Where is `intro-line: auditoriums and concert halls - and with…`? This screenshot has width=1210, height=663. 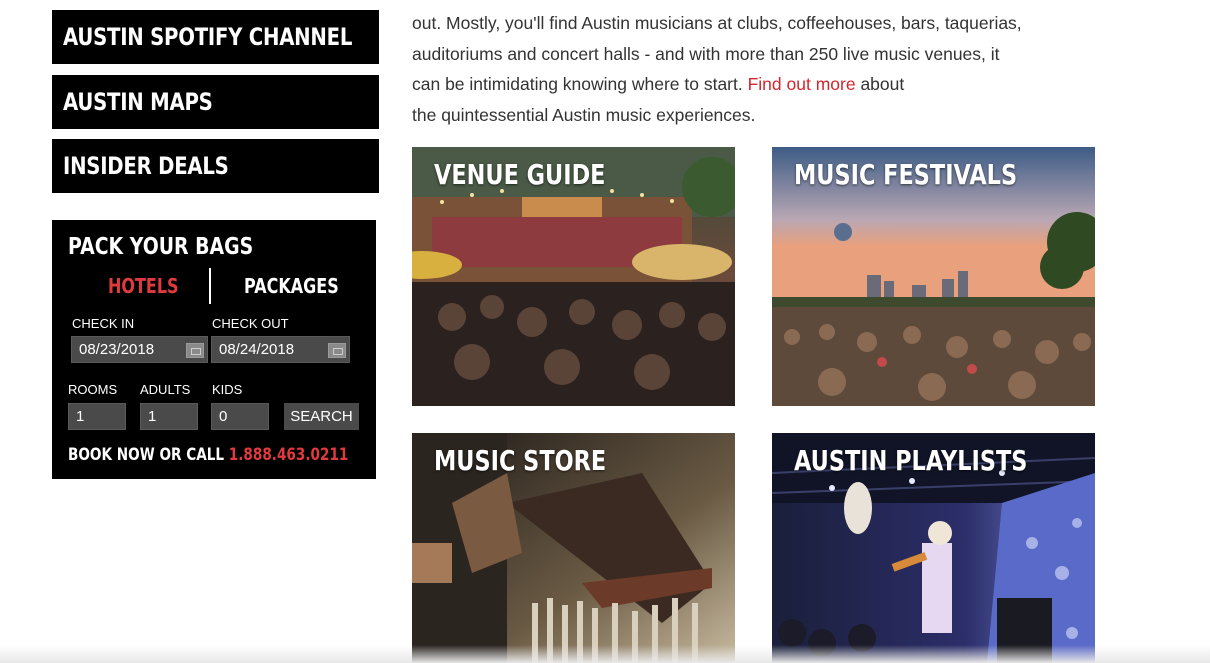
intro-line: auditoriums and concert halls - and with… is located at coordinates (706, 53).